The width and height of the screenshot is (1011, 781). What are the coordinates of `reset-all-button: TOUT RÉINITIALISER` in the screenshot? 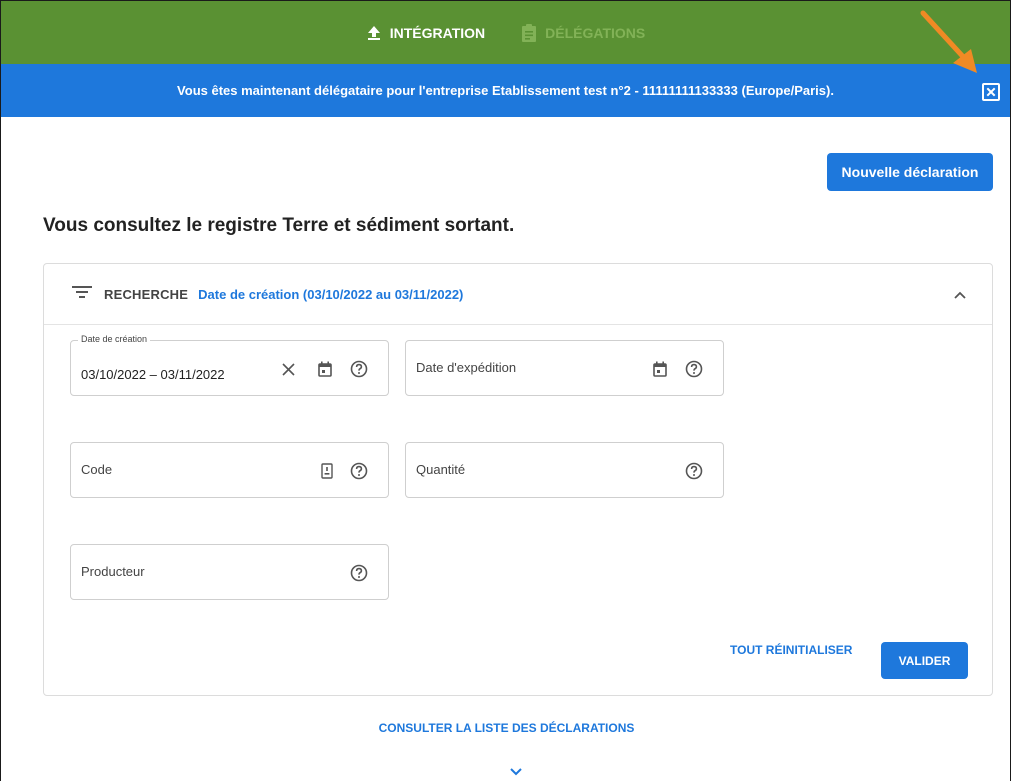 It's located at (791, 650).